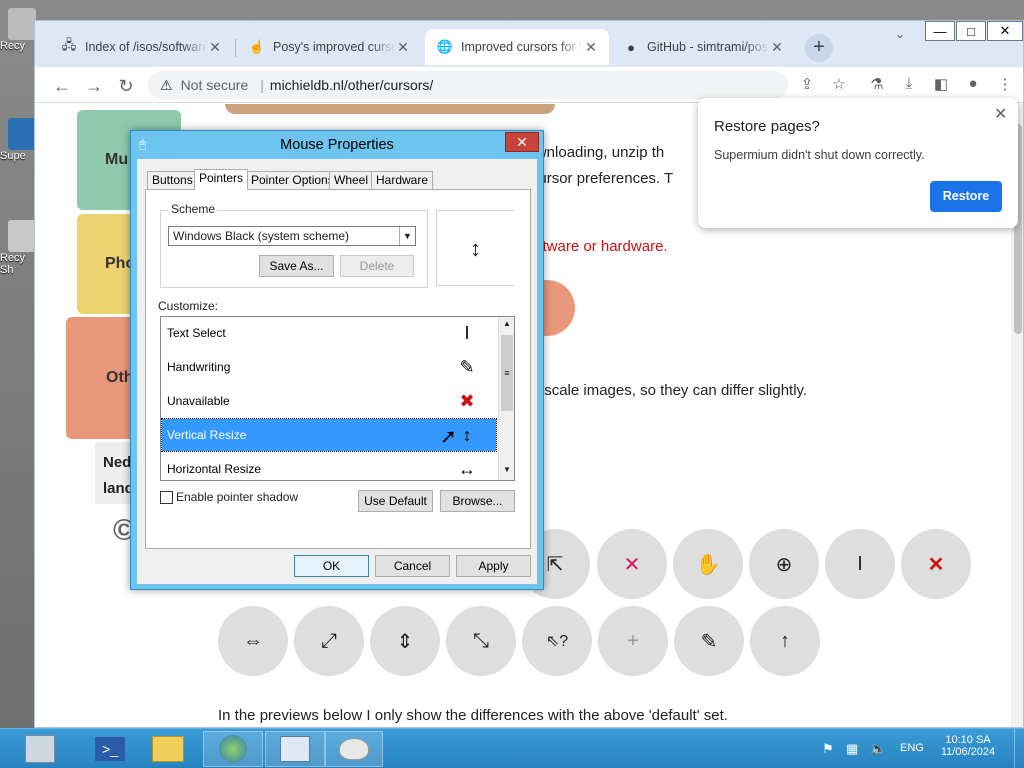 This screenshot has width=1024, height=768. What do you see at coordinates (214, 469) in the screenshot?
I see `item-label: Horizontal Resize` at bounding box center [214, 469].